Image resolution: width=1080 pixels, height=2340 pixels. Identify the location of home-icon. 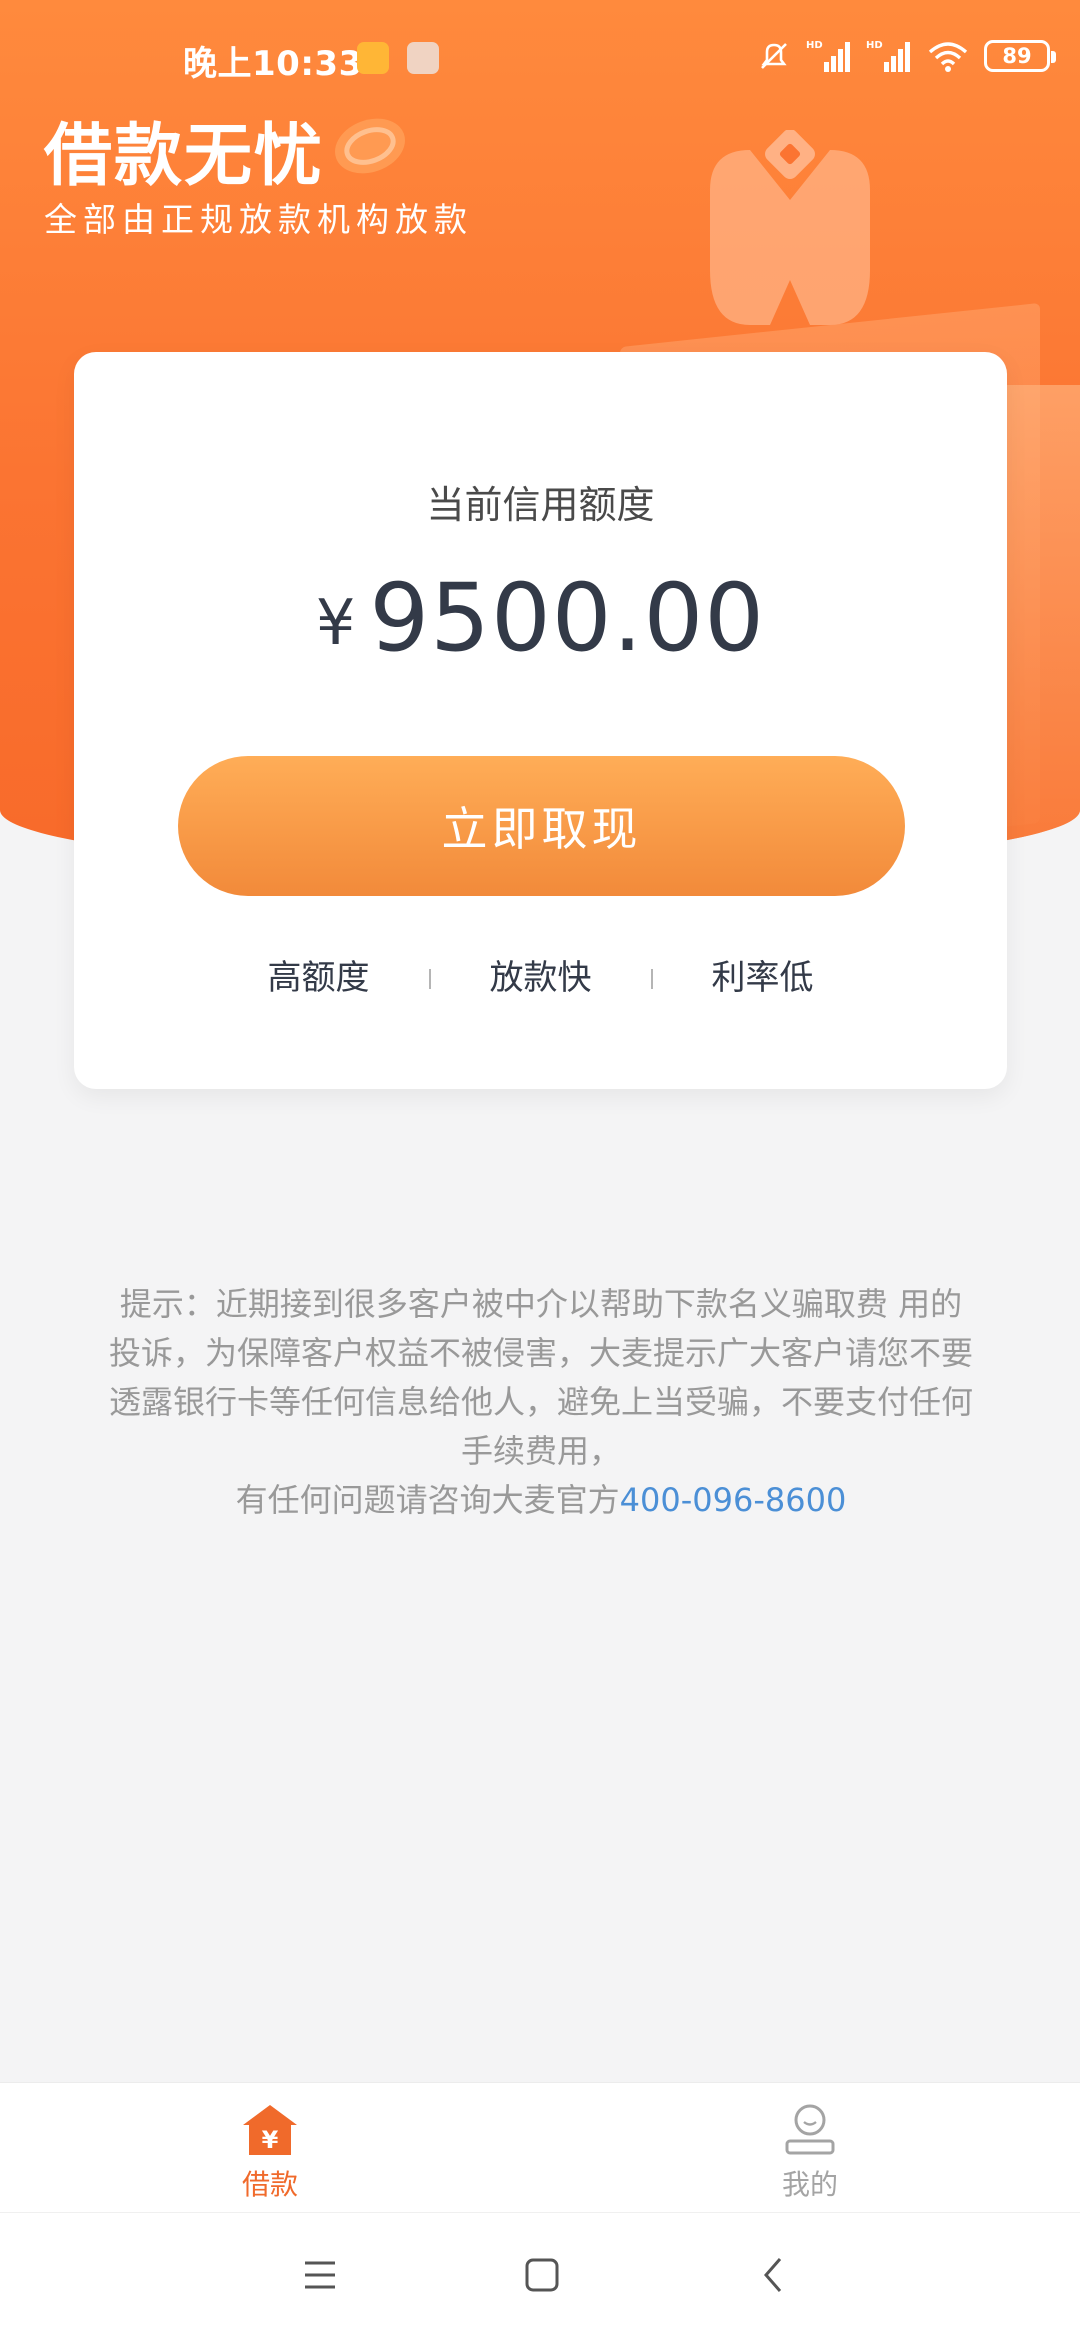
(542, 2275).